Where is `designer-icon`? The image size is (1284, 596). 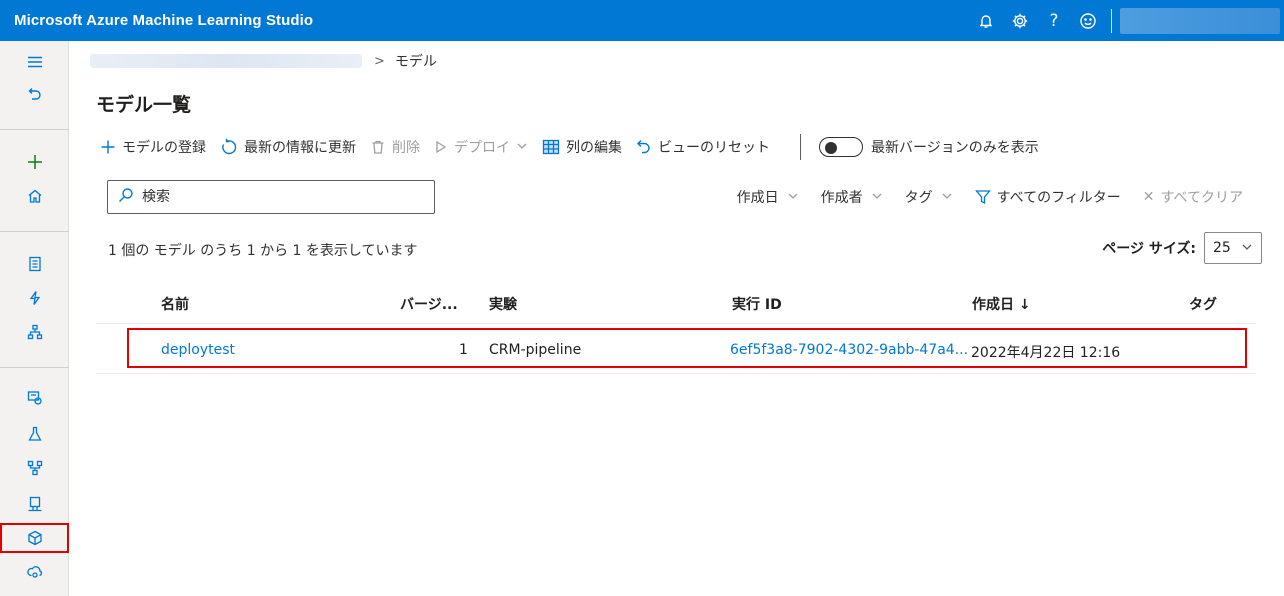
designer-icon is located at coordinates (34, 332).